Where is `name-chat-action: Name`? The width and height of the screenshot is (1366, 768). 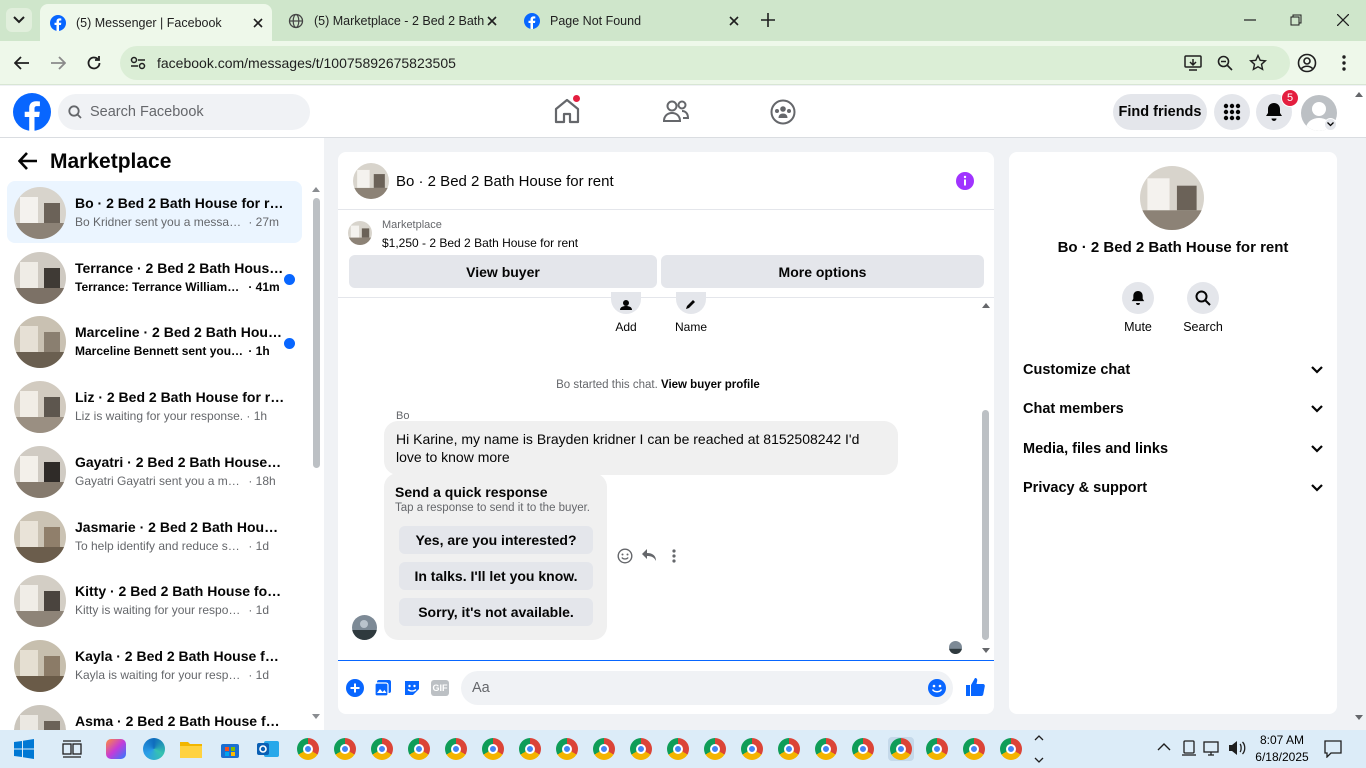 name-chat-action: Name is located at coordinates (691, 313).